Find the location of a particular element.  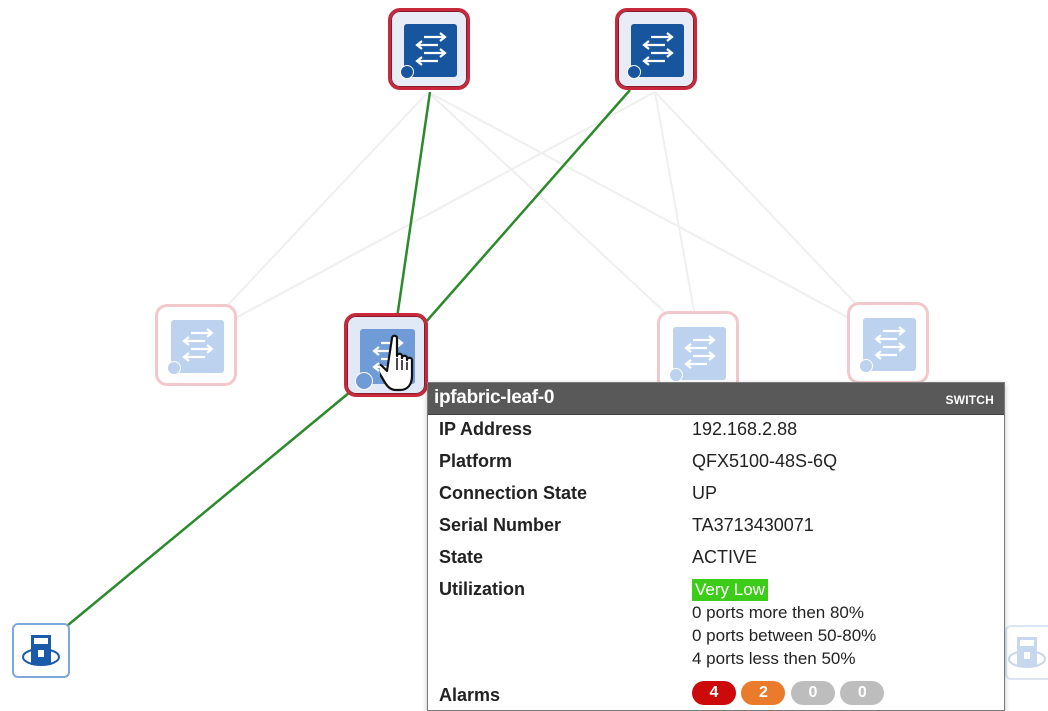

info-value: ACTIVE is located at coordinates (725, 557).